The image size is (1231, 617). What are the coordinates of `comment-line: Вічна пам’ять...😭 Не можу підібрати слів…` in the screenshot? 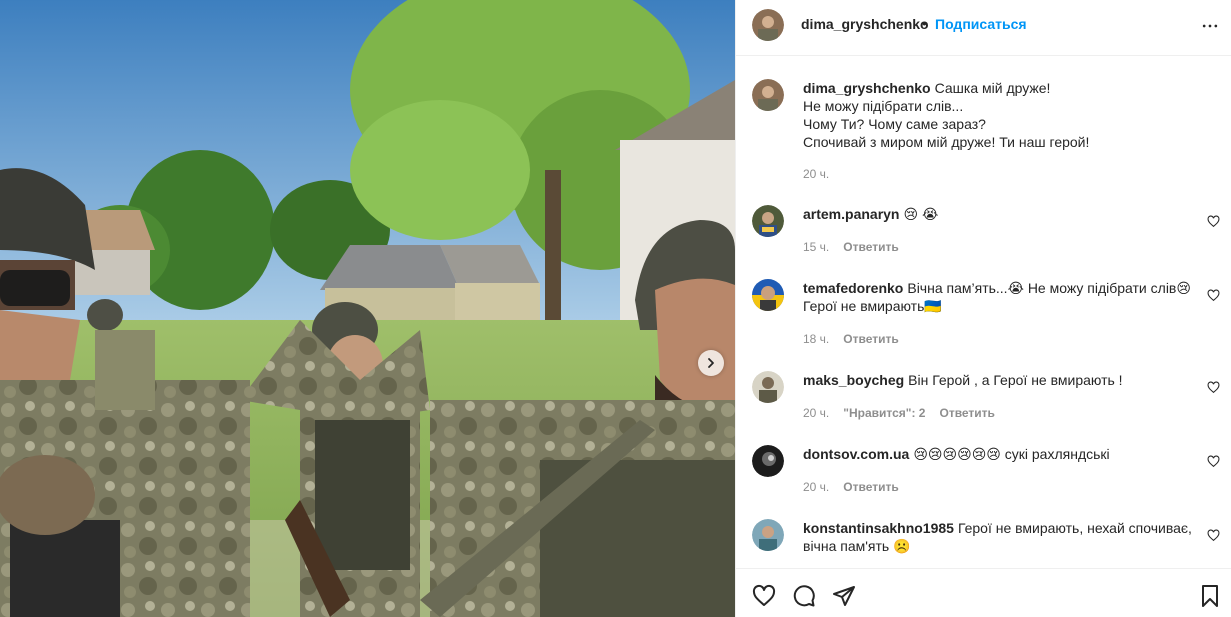 It's located at (1049, 288).